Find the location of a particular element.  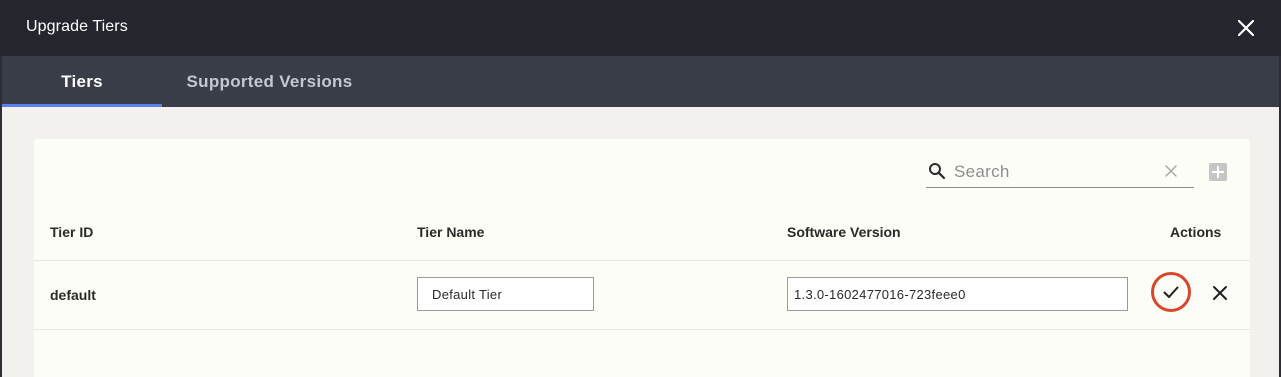

add-tier-button is located at coordinates (1218, 172).